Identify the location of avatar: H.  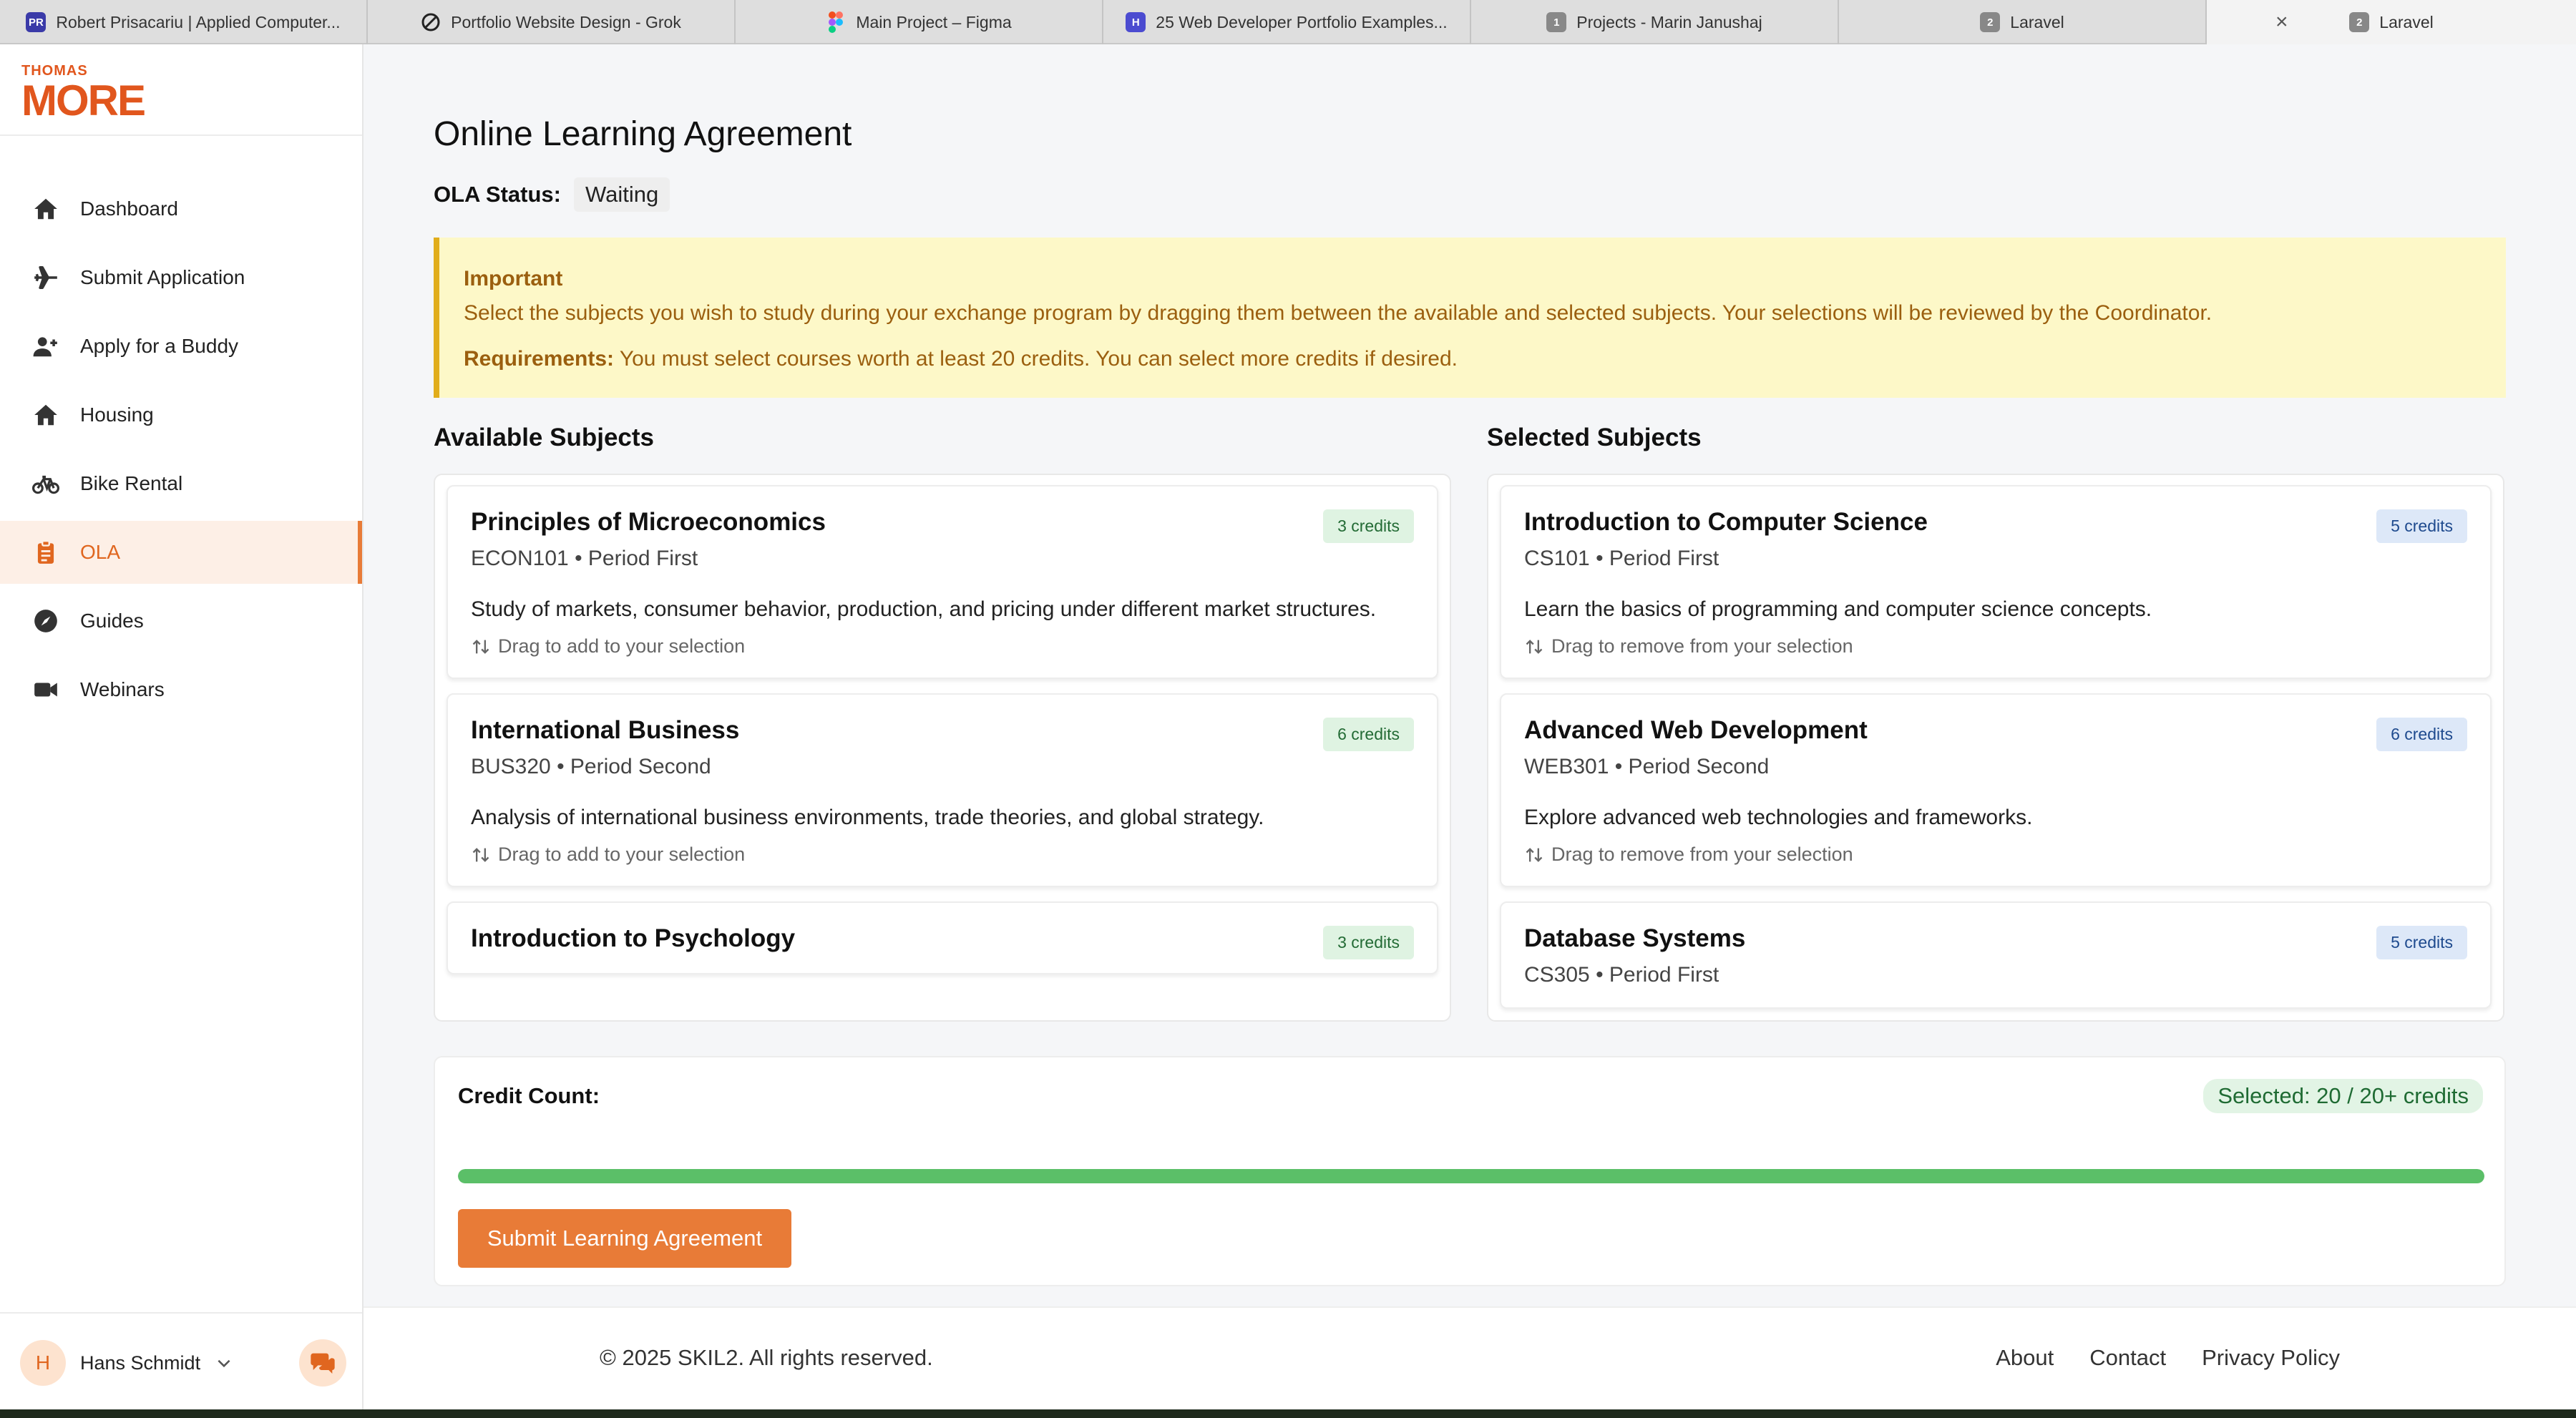
(43, 1363).